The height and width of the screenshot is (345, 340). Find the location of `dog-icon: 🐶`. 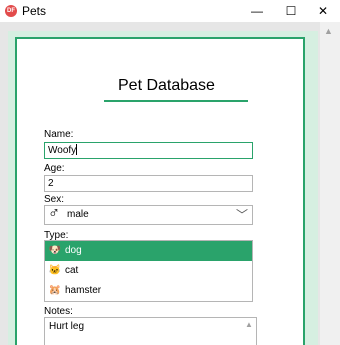

dog-icon: 🐶 is located at coordinates (55, 250).